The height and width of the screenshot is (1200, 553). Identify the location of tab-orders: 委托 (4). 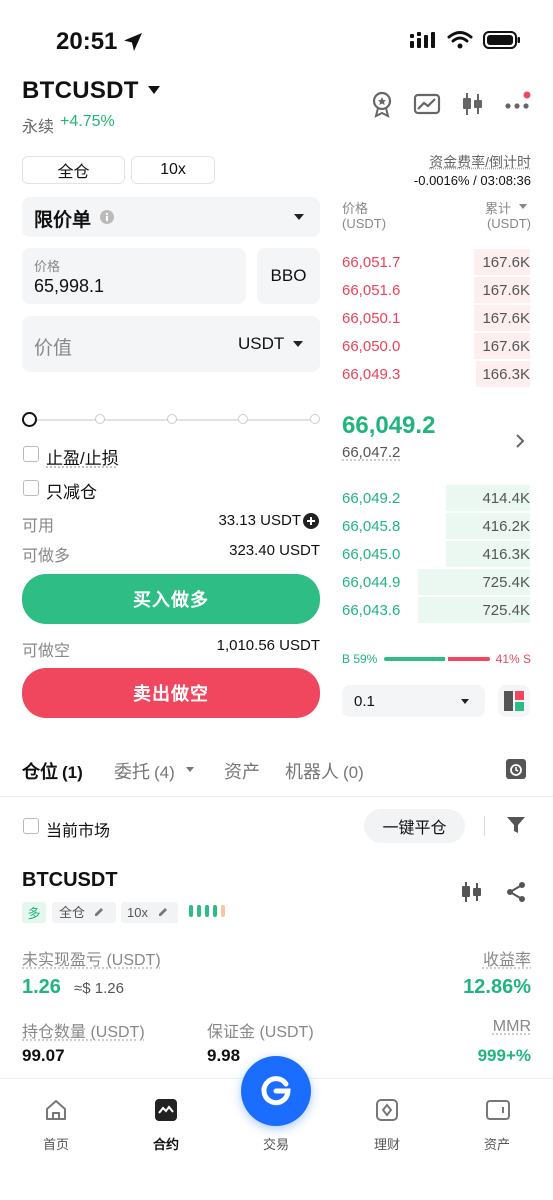
(144, 771).